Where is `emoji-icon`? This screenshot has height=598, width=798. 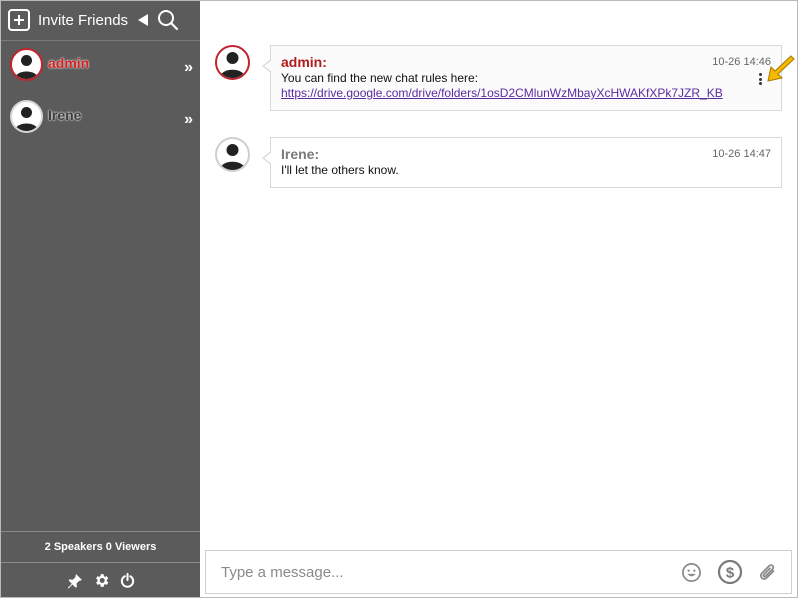
emoji-icon is located at coordinates (691, 572).